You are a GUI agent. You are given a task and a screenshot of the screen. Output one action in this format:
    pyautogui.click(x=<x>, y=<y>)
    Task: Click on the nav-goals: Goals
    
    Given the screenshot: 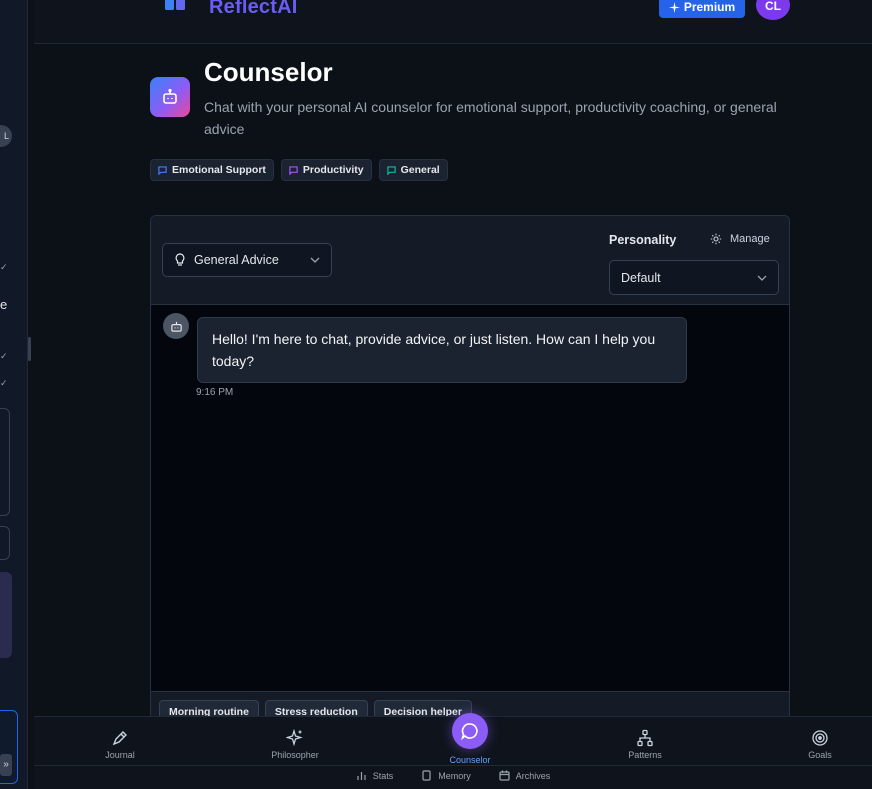 What is the action you would take?
    pyautogui.click(x=820, y=744)
    